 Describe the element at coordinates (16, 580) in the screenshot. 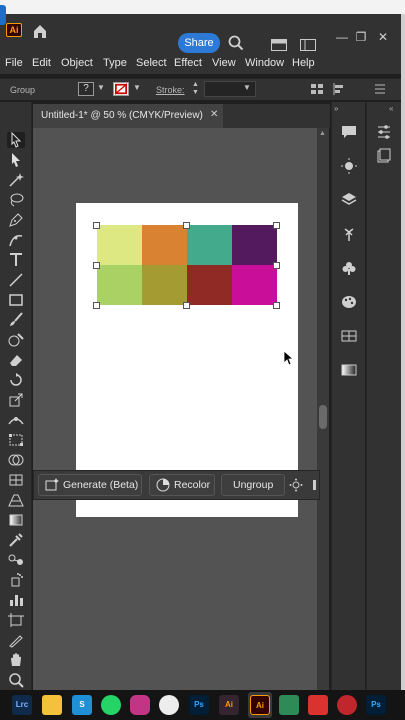

I see `symbol-sprayer-tool-icon` at that location.